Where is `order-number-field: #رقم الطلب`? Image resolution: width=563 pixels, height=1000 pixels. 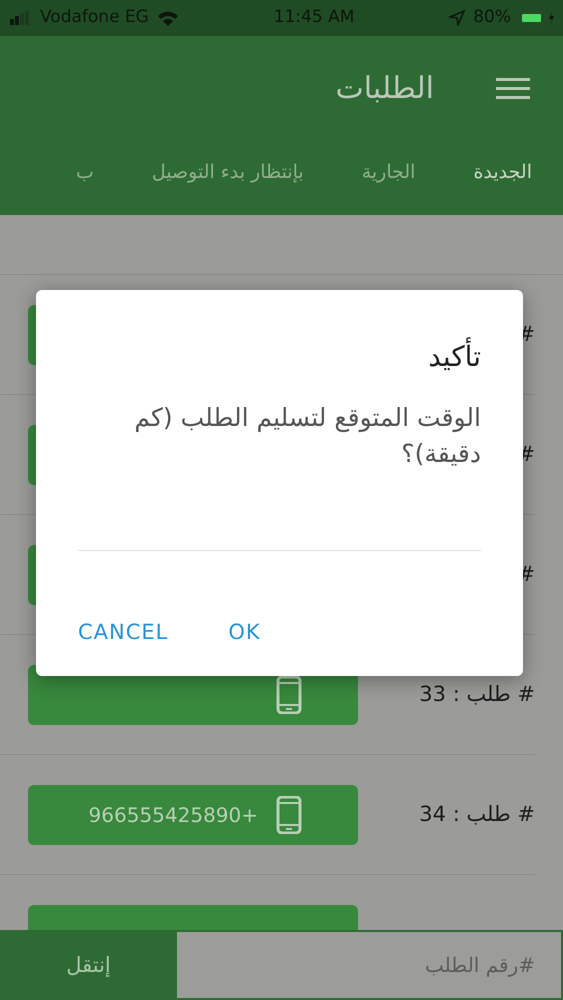 order-number-field: #رقم الطلب is located at coordinates (370, 966).